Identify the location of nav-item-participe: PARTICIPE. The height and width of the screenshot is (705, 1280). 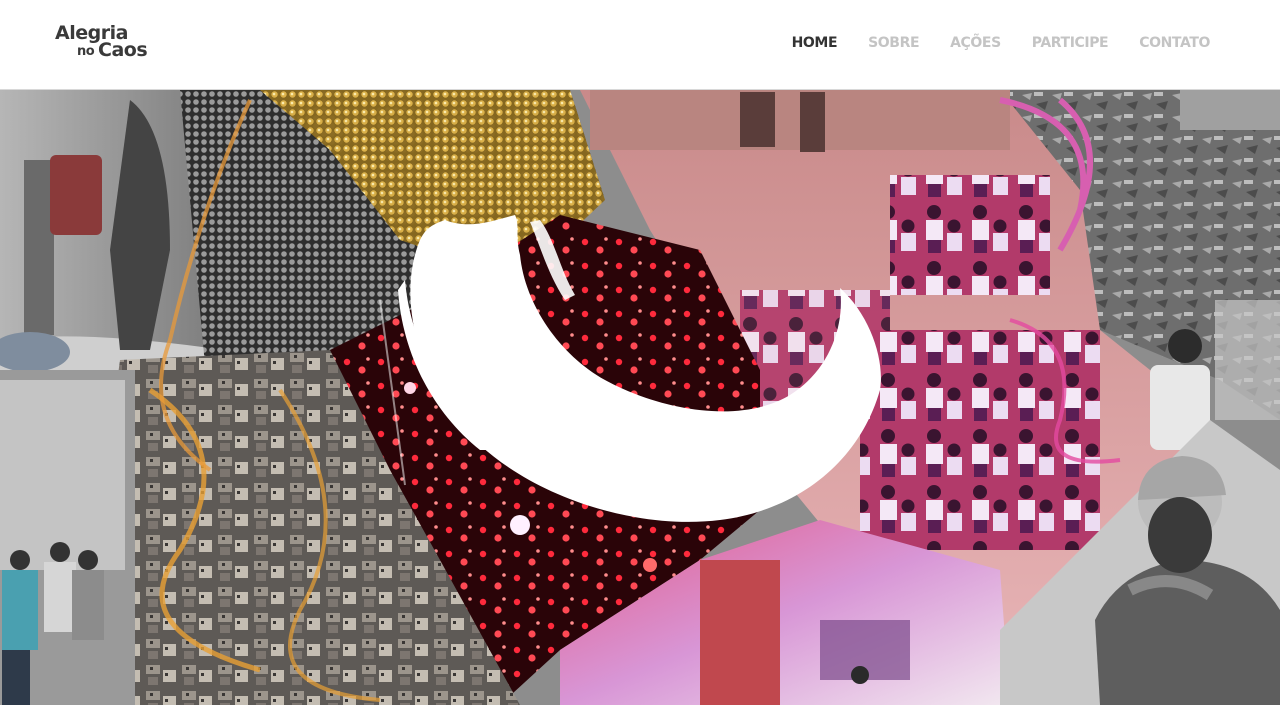
(1070, 43).